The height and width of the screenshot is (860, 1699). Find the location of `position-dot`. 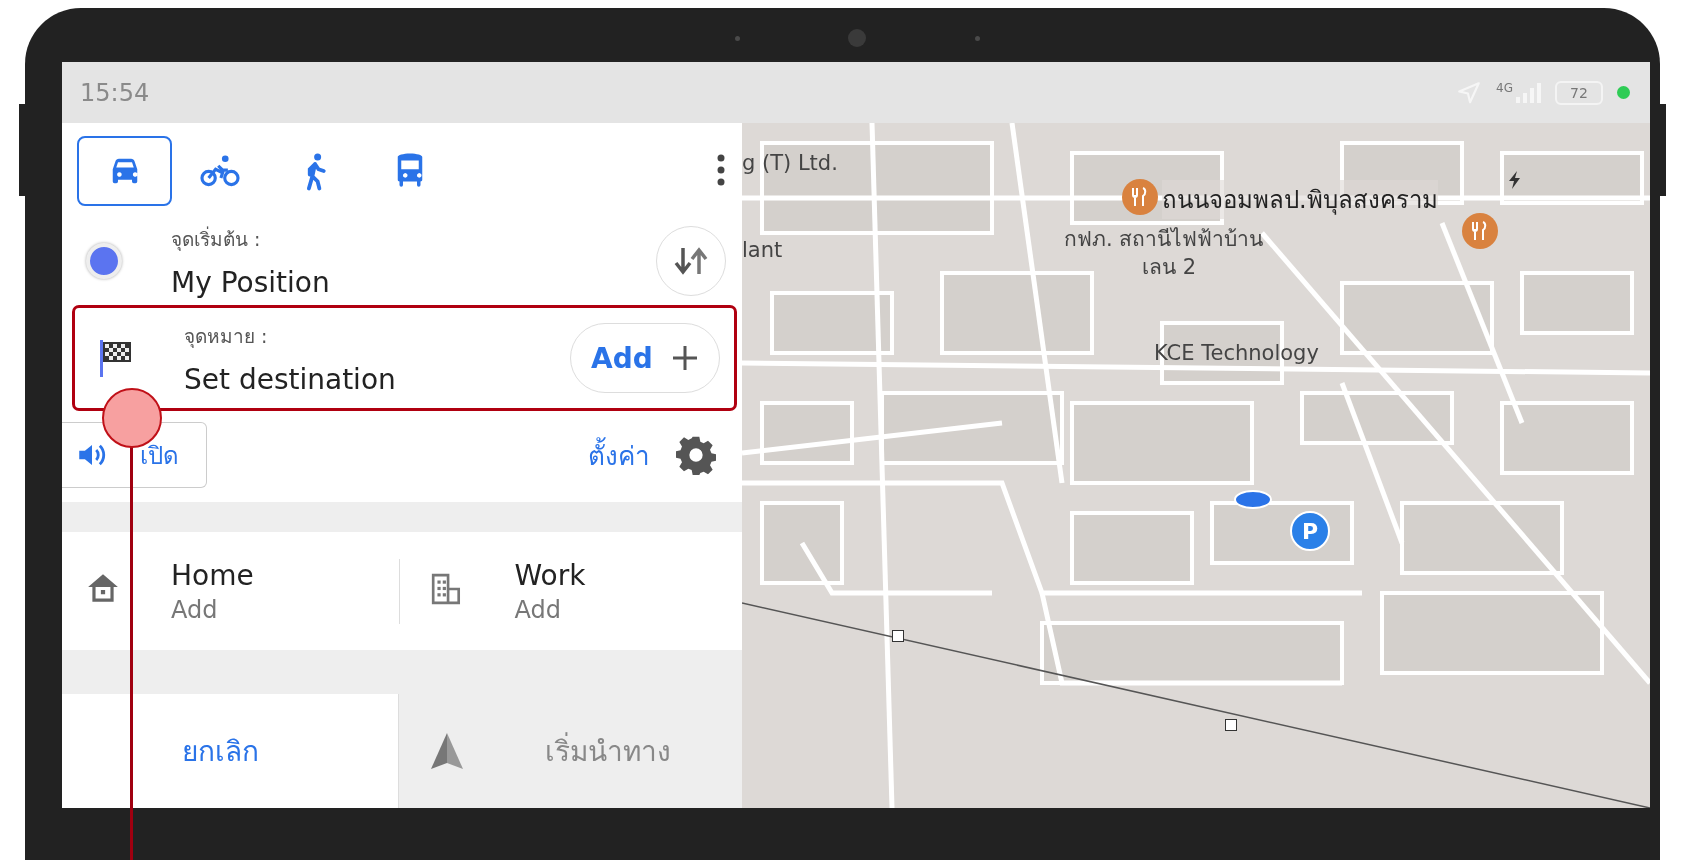

position-dot is located at coordinates (104, 261).